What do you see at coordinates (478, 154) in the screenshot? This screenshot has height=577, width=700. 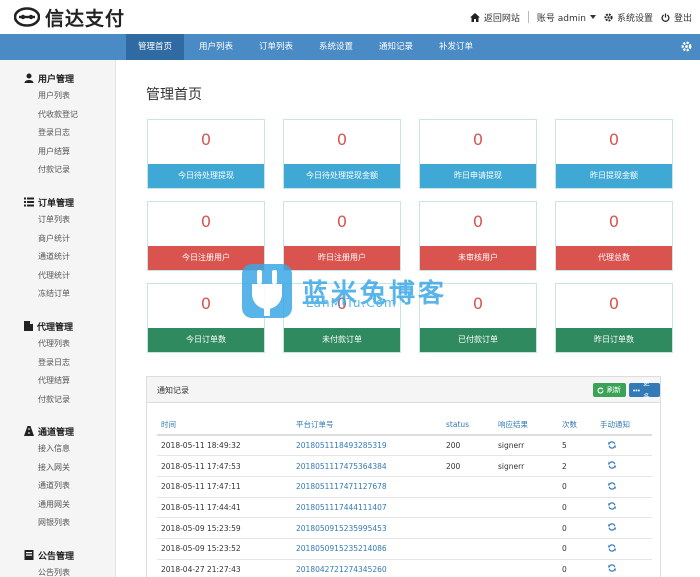 I see `stat-card: 0 昨日申请提现` at bounding box center [478, 154].